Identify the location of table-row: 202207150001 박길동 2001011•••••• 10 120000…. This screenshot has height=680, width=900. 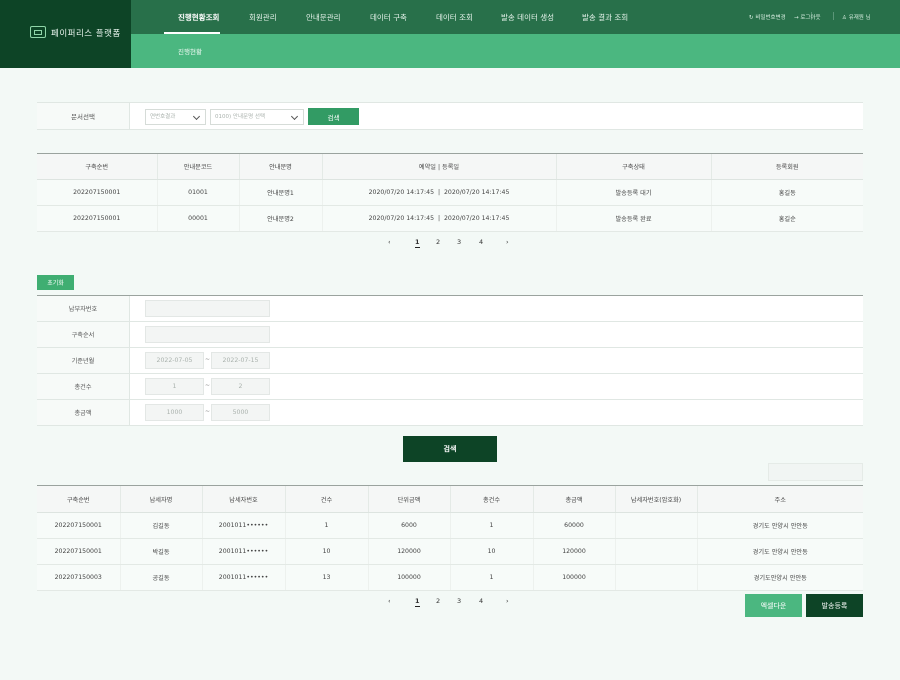
(450, 551).